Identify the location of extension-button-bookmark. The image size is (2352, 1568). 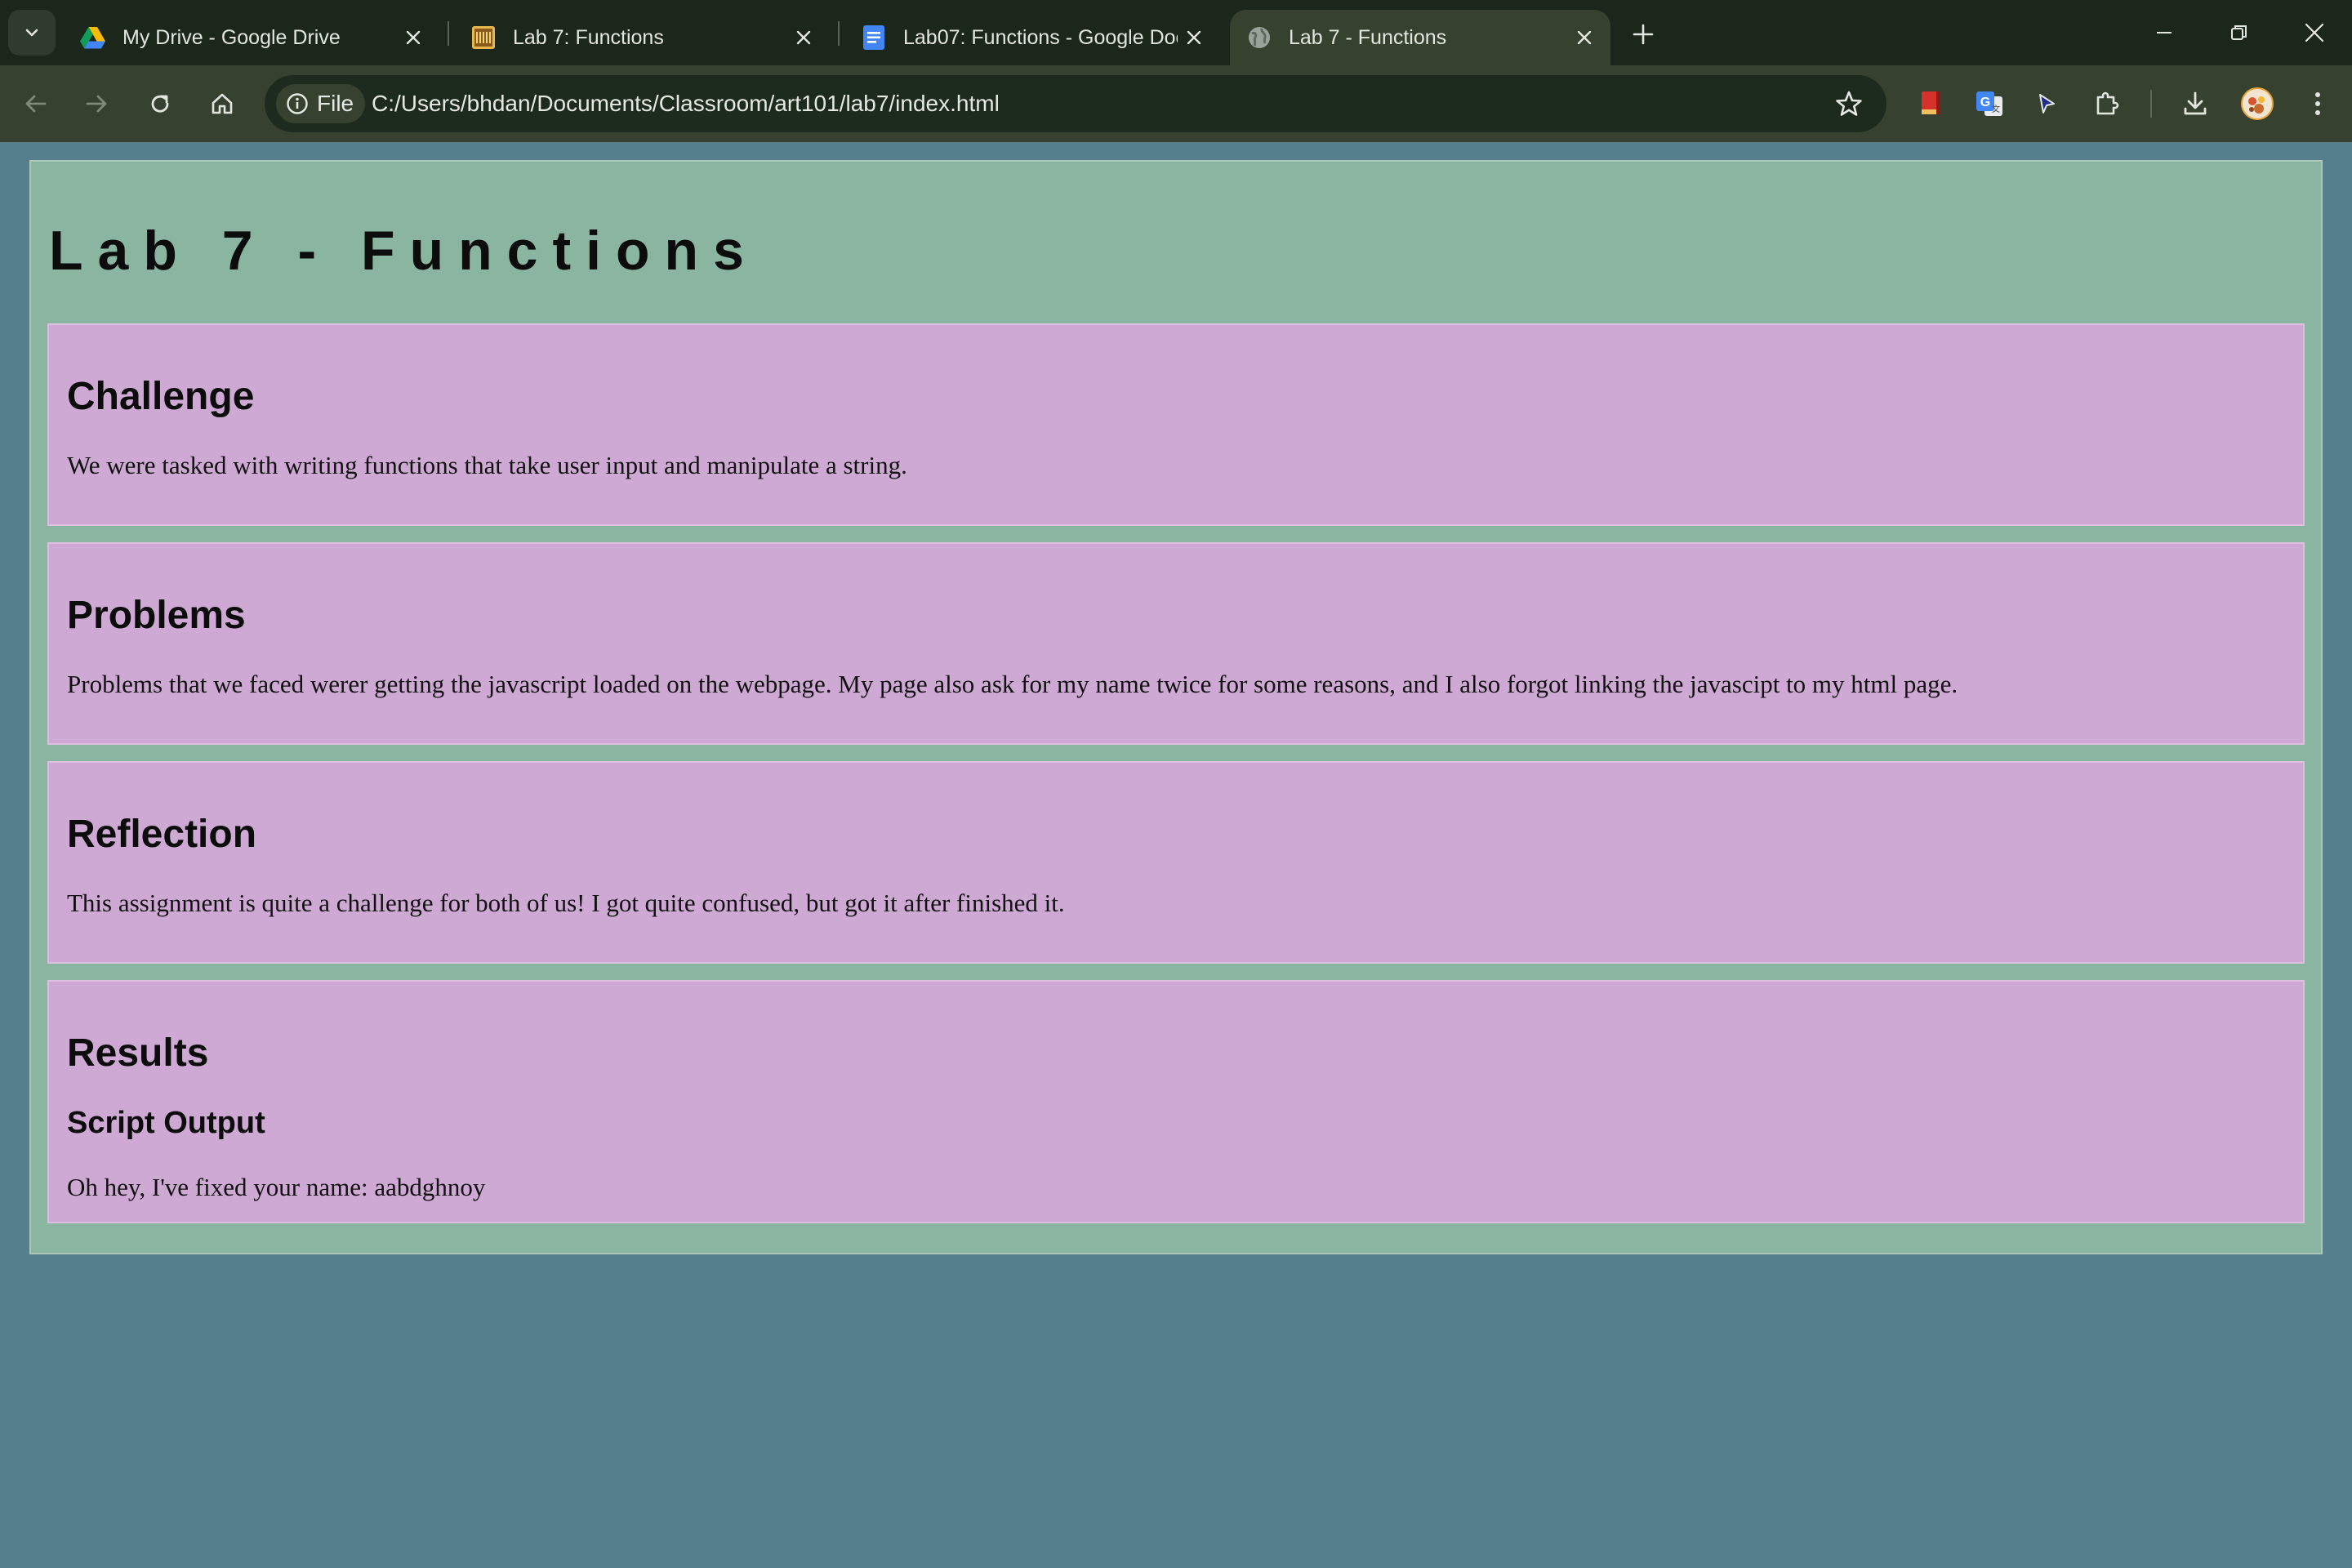
(1931, 104).